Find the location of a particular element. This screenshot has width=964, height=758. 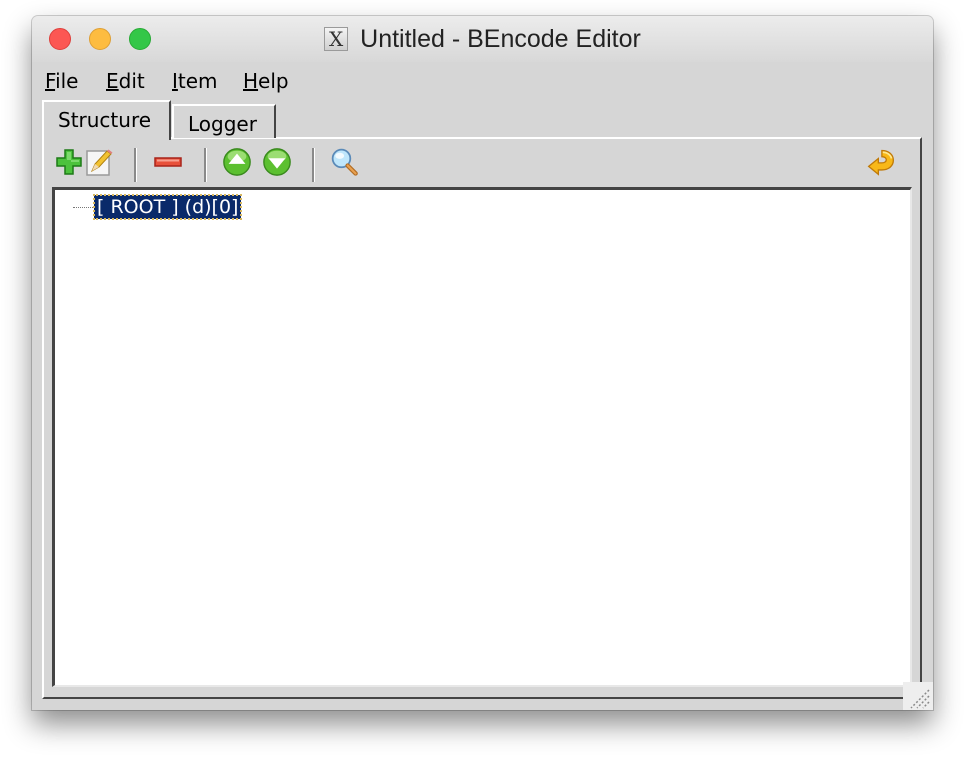

undo-arrow-icon is located at coordinates (881, 162).